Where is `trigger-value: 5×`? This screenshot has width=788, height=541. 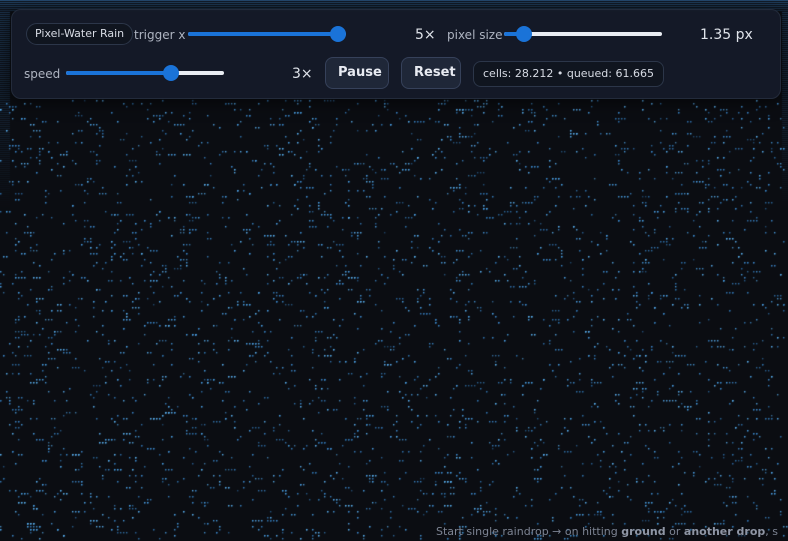 trigger-value: 5× is located at coordinates (425, 35).